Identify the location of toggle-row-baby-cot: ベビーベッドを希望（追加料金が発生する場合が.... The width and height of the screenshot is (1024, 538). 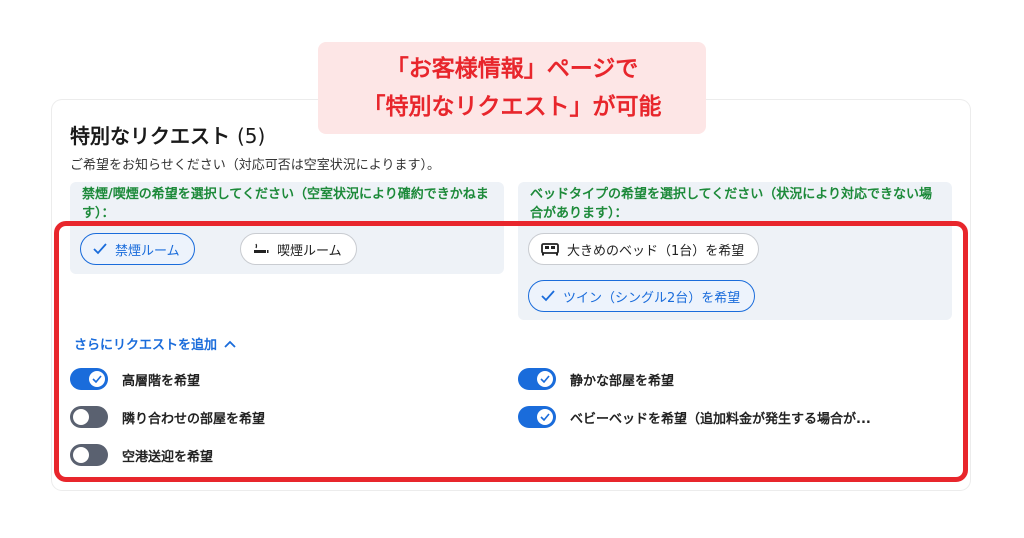
(694, 417).